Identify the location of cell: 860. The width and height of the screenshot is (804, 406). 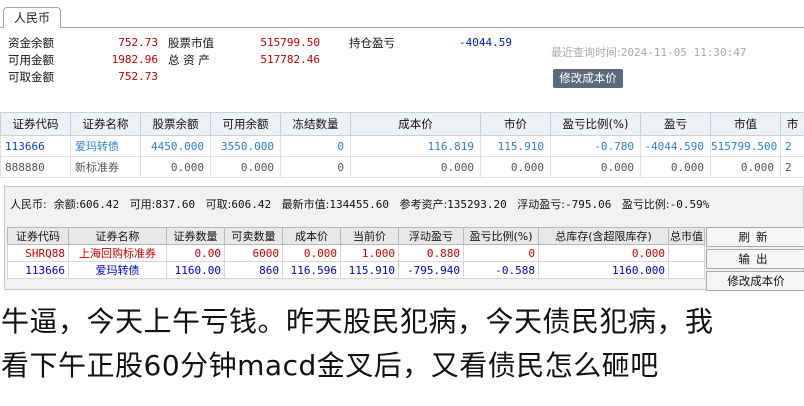
(253, 270).